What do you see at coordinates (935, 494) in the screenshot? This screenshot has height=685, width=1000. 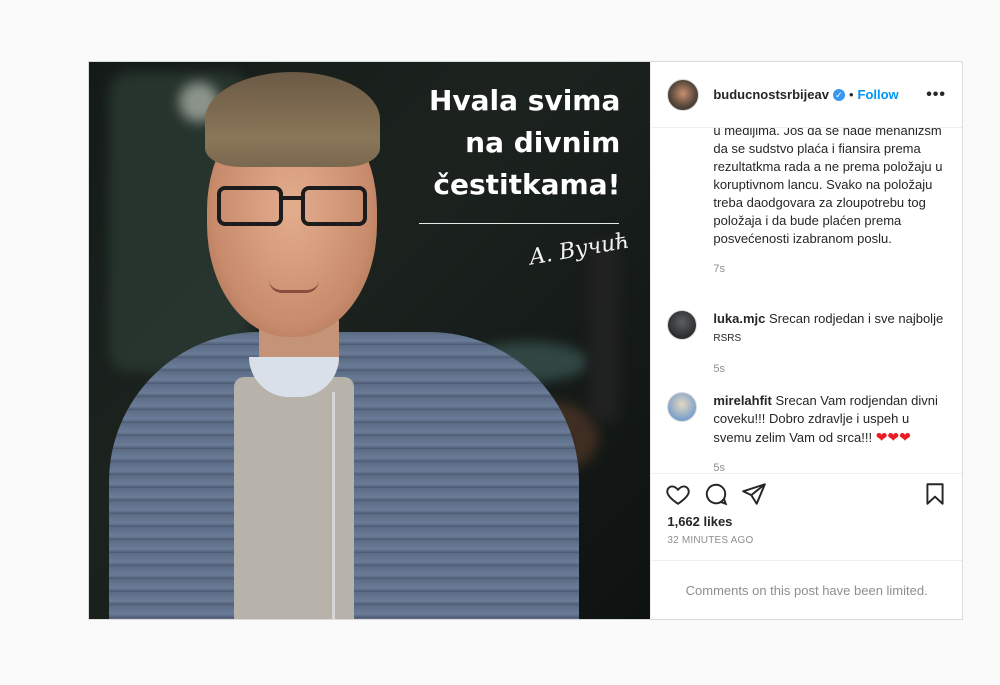 I see `bookmark-icon` at bounding box center [935, 494].